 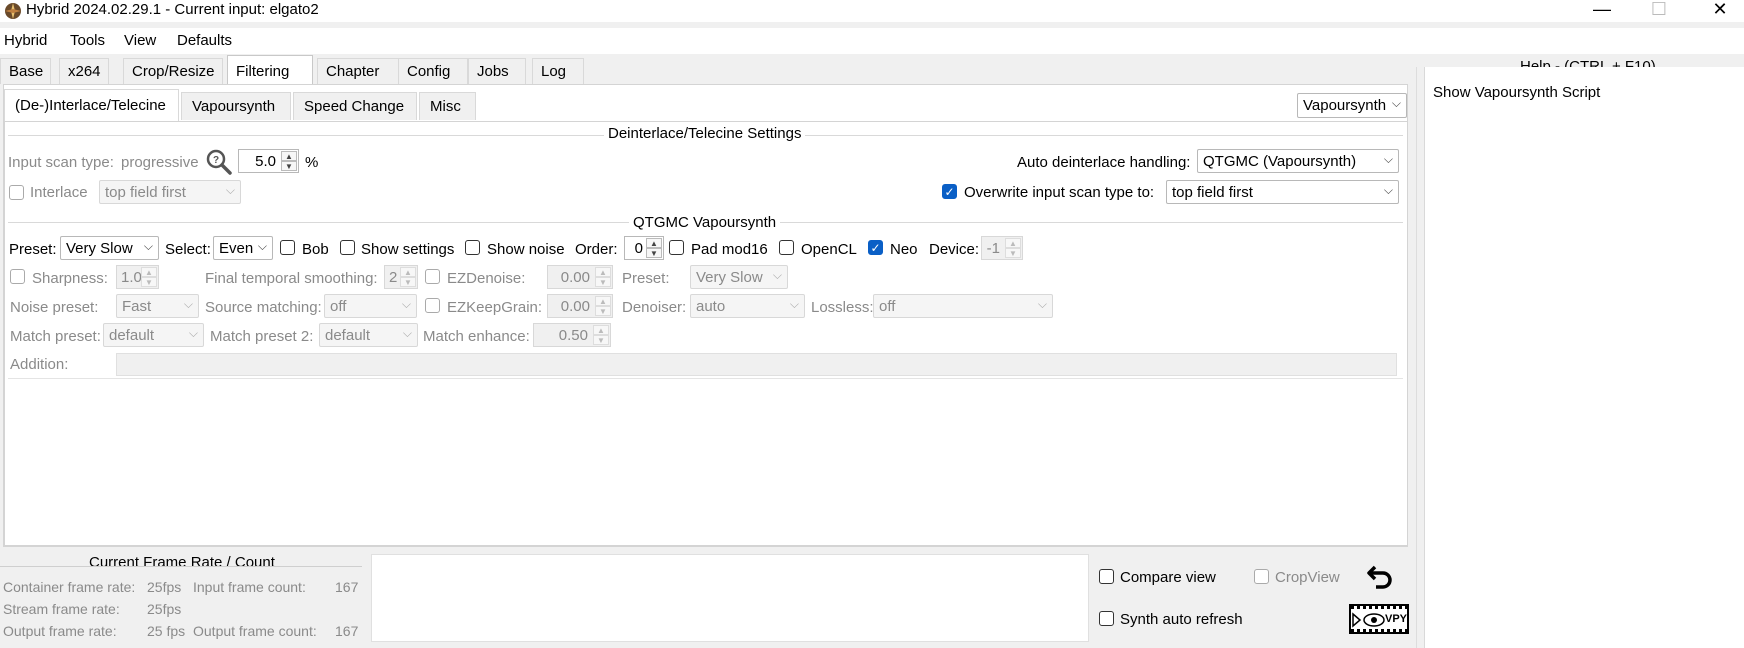 What do you see at coordinates (575, 306) in the screenshot?
I see `ezkeepgrain-value: 0.00` at bounding box center [575, 306].